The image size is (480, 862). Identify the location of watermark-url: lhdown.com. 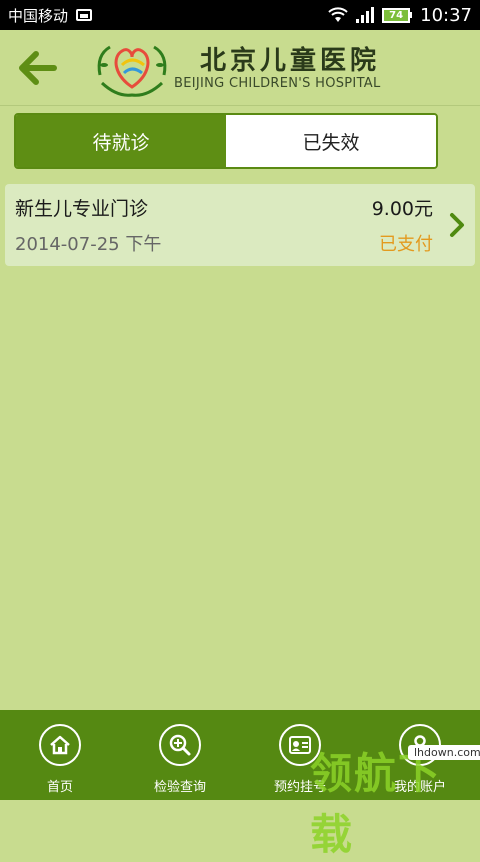
(444, 752).